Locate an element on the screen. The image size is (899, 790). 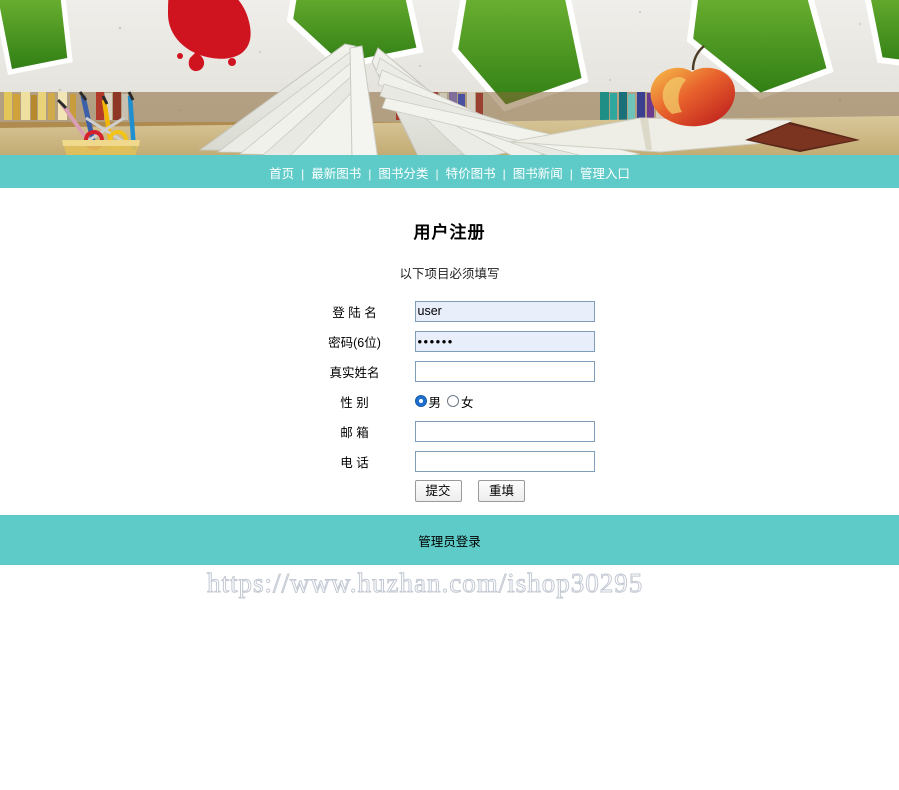
nav-item-admin-entry: 管理入口 is located at coordinates (605, 174).